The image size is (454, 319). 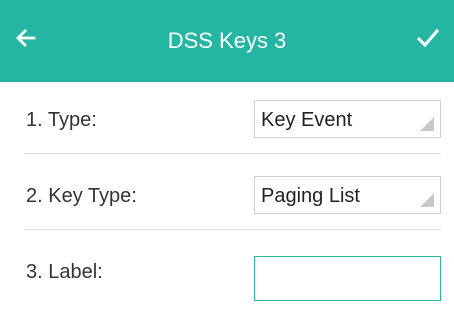 What do you see at coordinates (81, 196) in the screenshot?
I see `key-type-label: 2. Key Type:` at bounding box center [81, 196].